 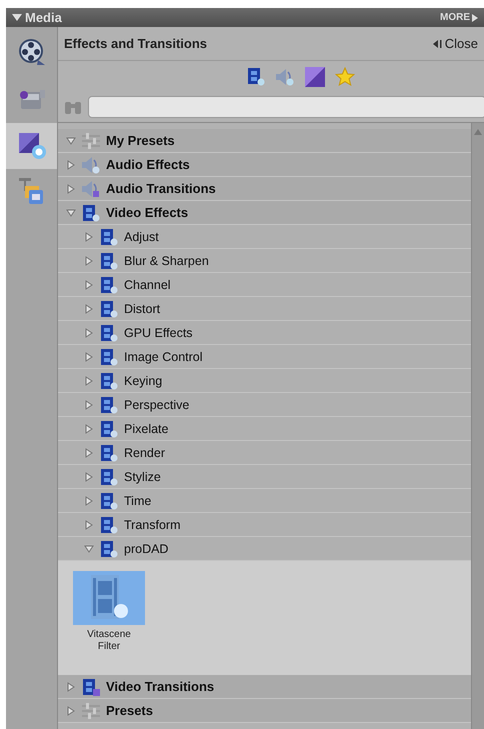 I want to click on tree-label: My Presets, so click(x=140, y=140).